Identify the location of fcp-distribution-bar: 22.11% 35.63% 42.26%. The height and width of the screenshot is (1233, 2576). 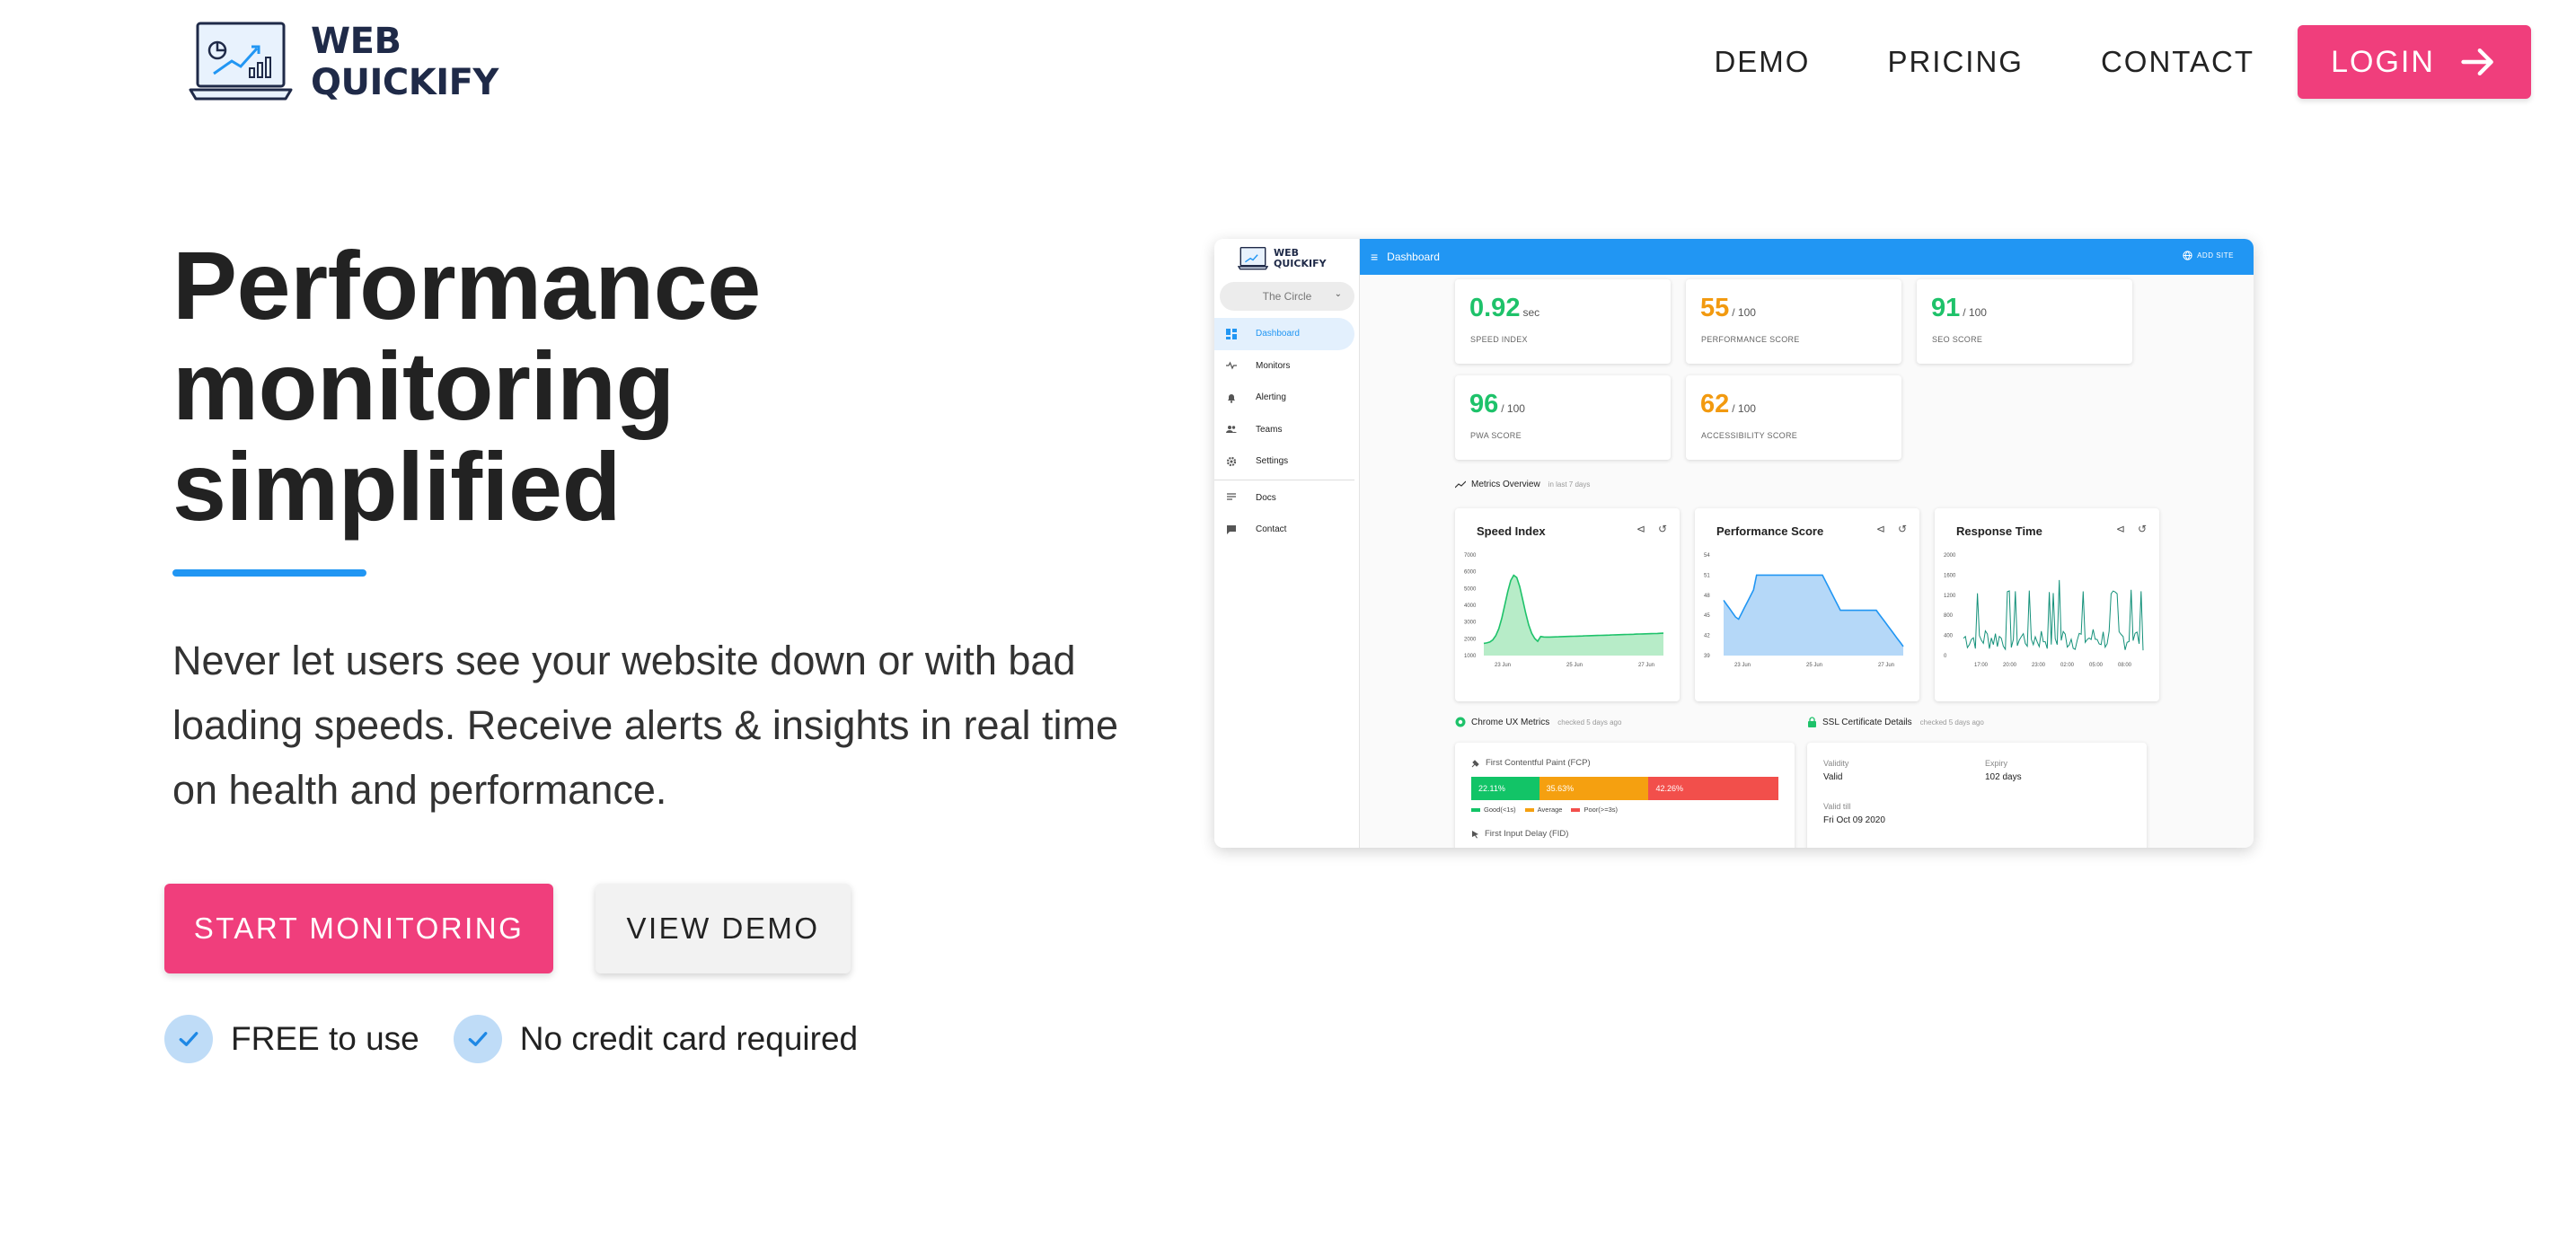
(1624, 788).